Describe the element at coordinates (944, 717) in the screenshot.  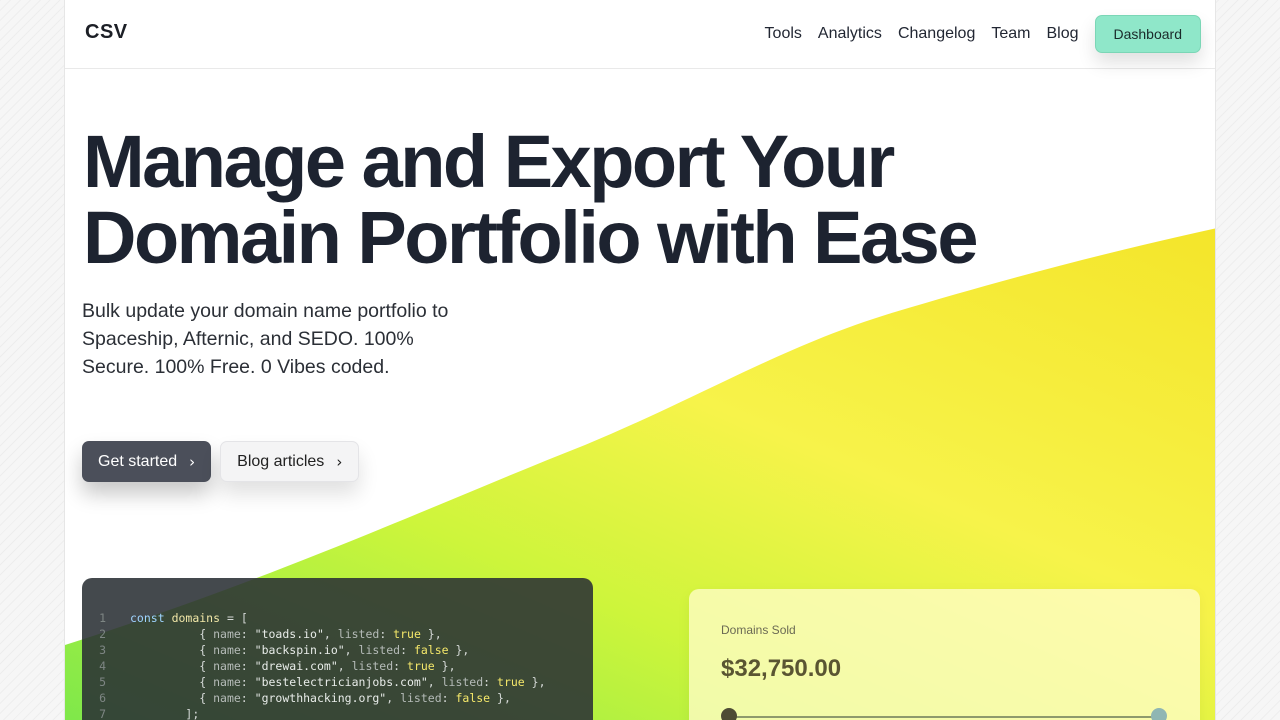
I see `range-slider-track` at that location.